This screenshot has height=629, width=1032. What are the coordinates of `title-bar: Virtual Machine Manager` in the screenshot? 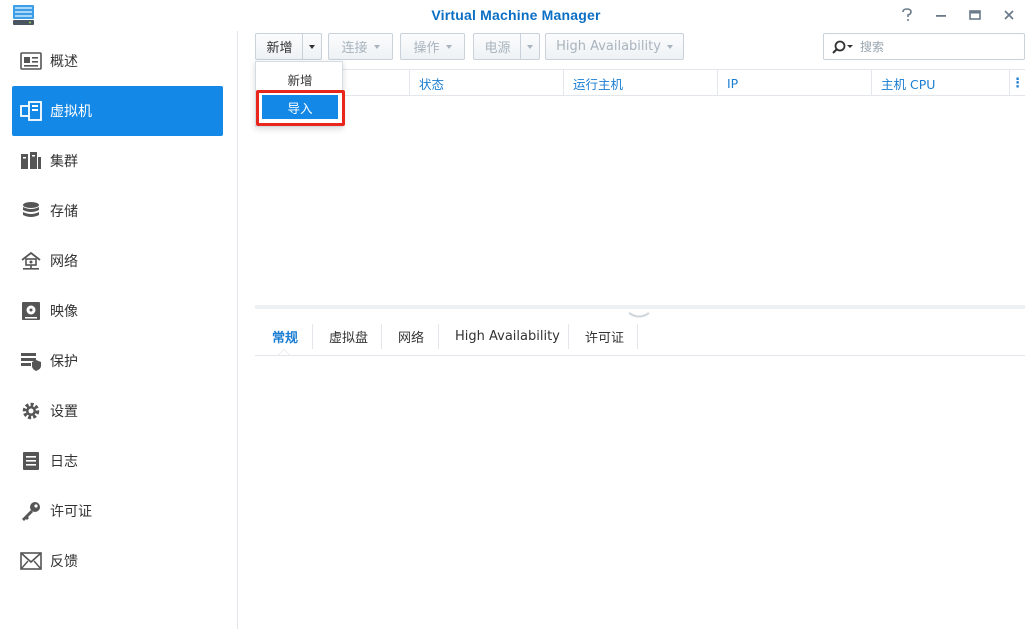 It's located at (516, 15).